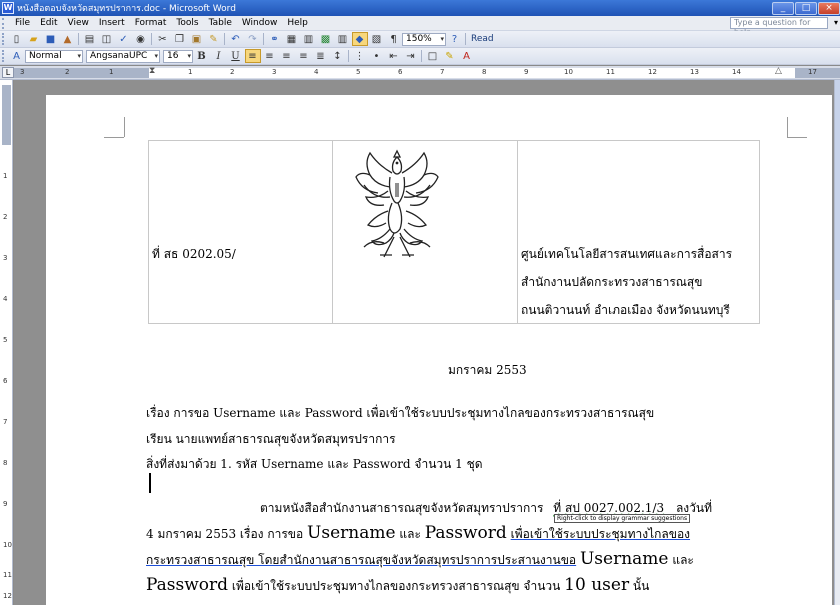 The height and width of the screenshot is (605, 840). I want to click on tables-borders-icon: ▦, so click(292, 39).